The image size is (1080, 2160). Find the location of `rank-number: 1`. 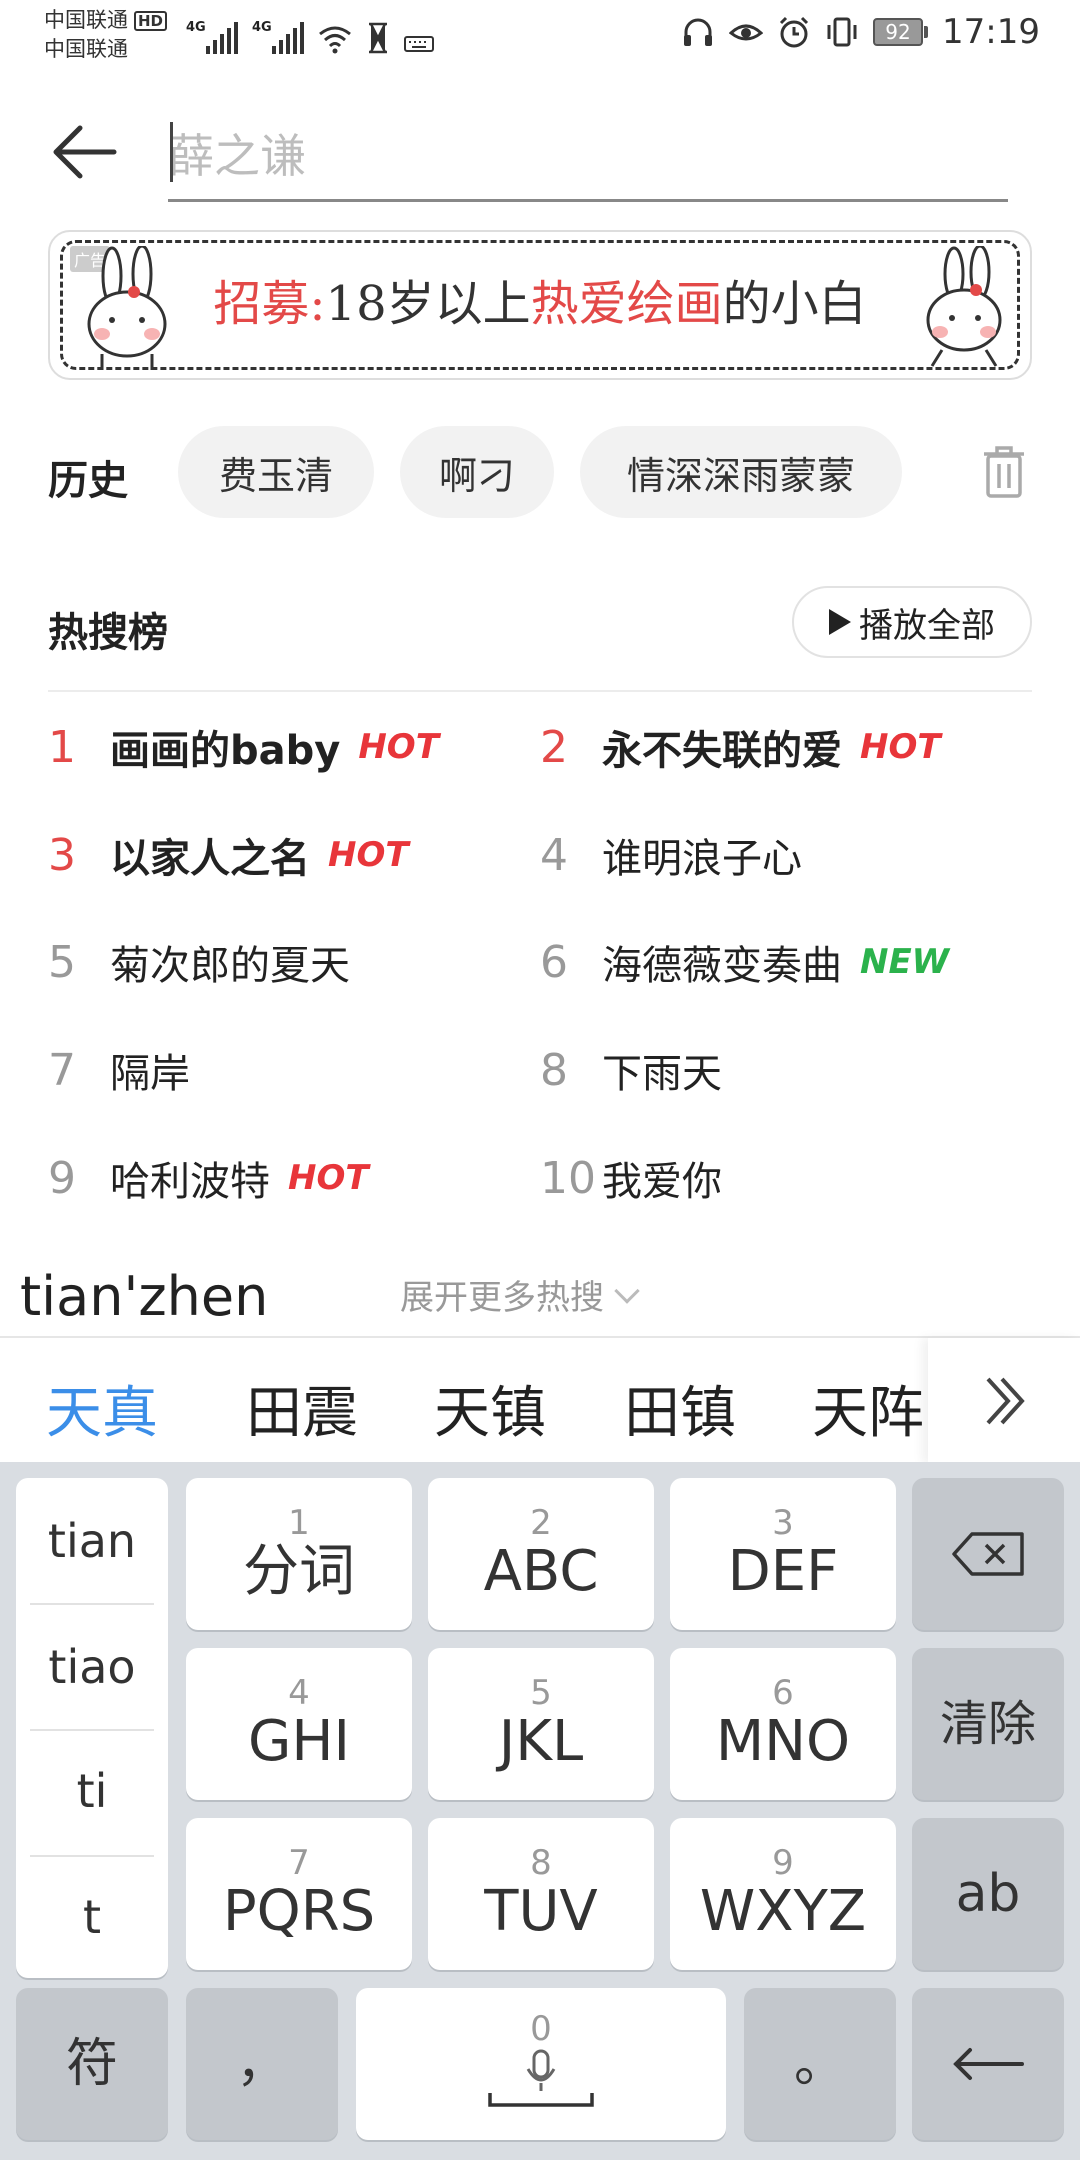

rank-number: 1 is located at coordinates (62, 747).